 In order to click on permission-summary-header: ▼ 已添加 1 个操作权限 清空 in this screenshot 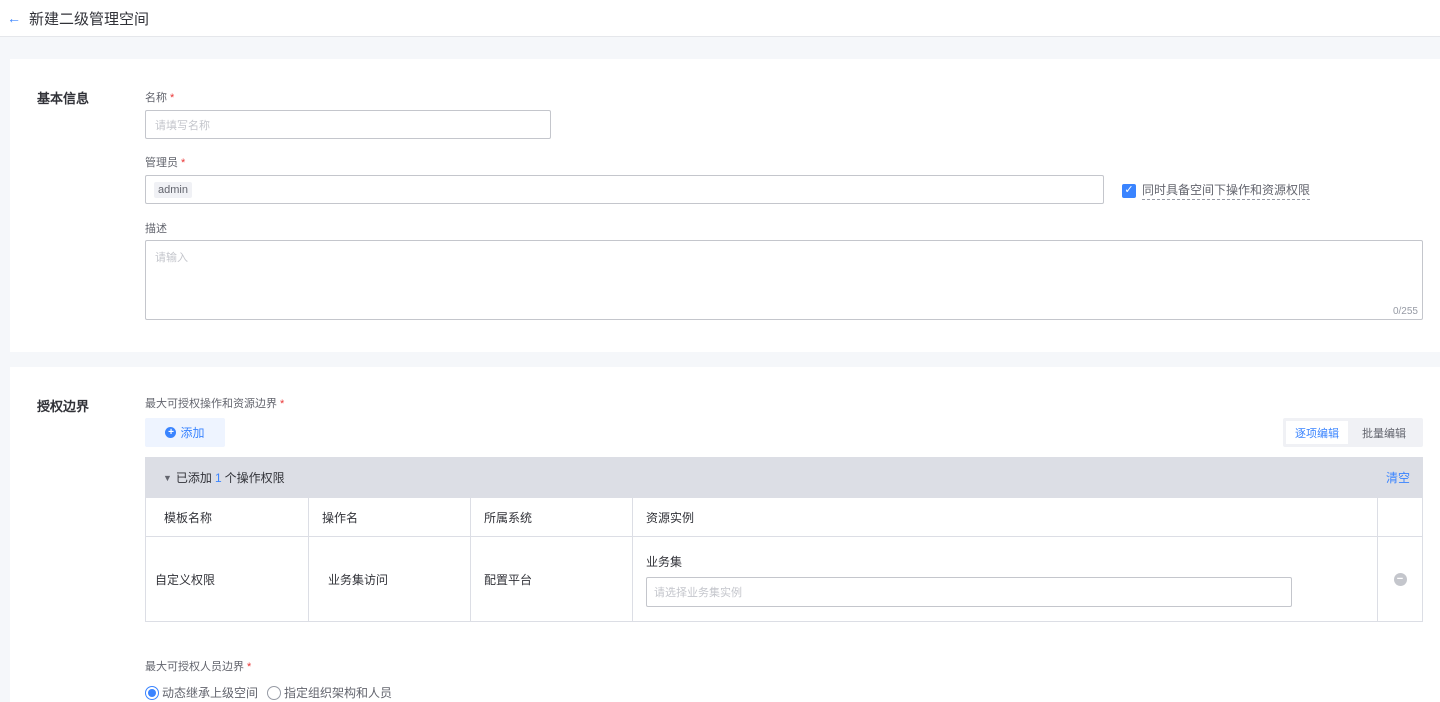, I will do `click(784, 477)`.